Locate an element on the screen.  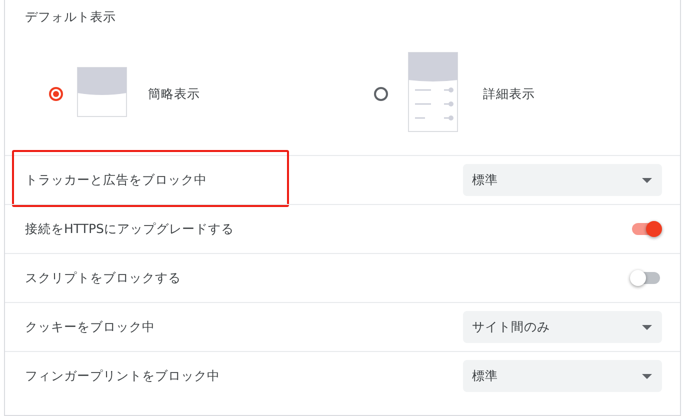
section-title: デフォルト表示 is located at coordinates (70, 17).